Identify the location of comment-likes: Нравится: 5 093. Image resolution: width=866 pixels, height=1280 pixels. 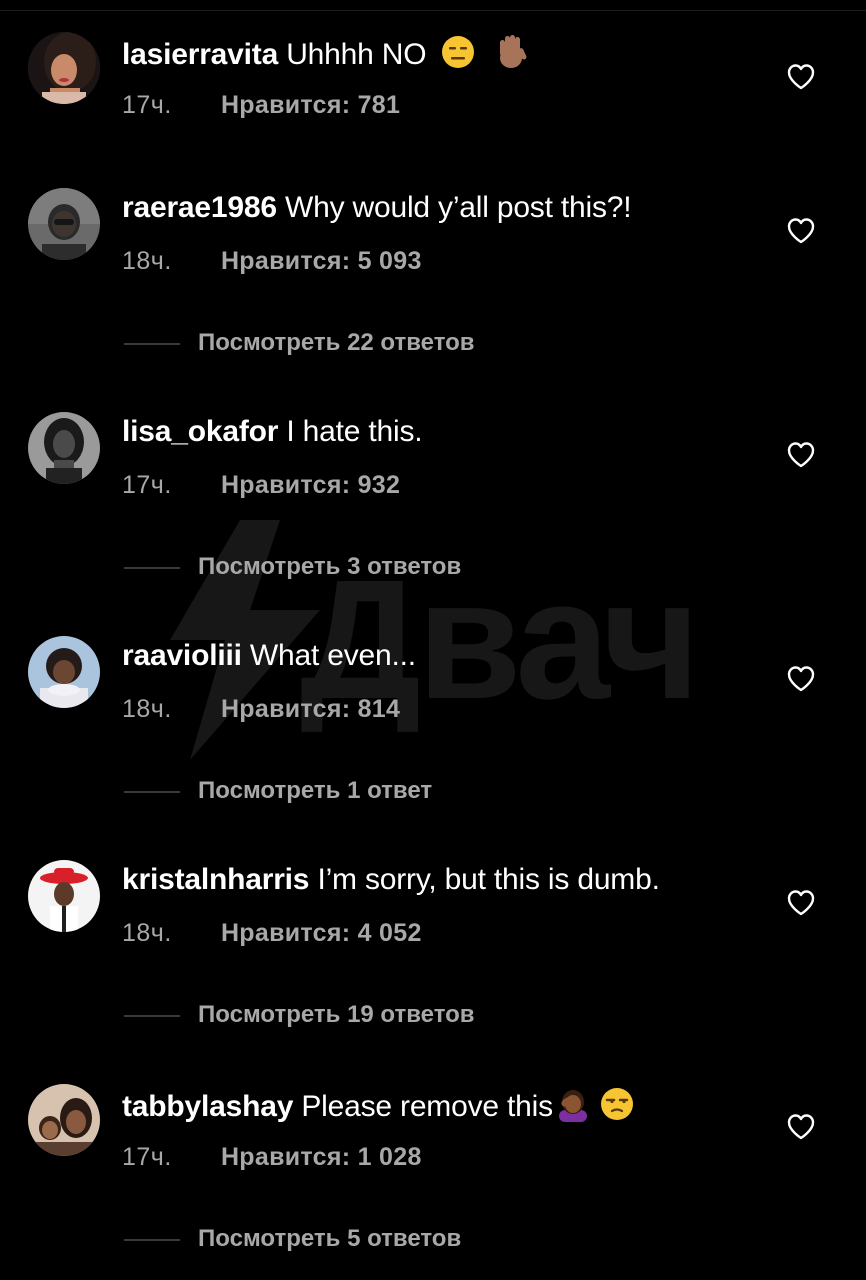
(321, 261).